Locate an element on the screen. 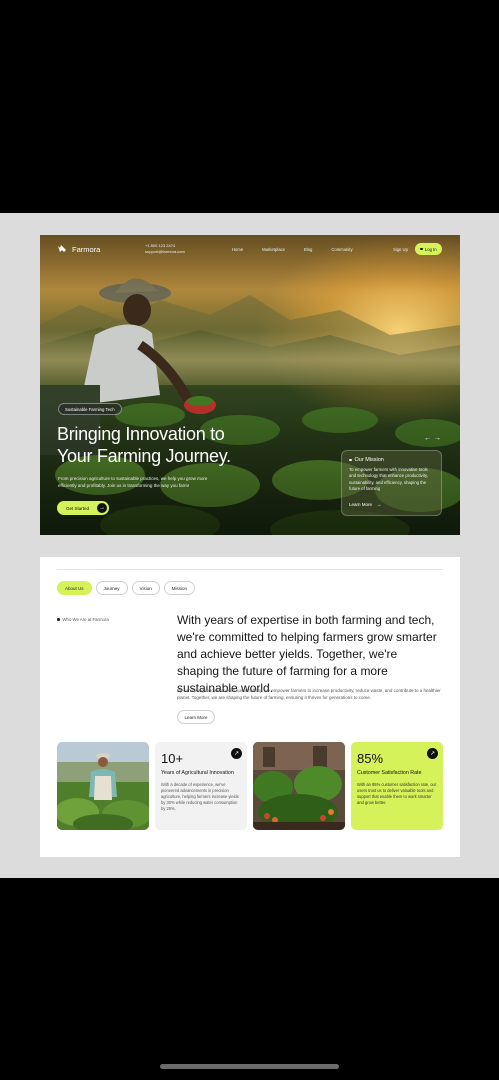  brand-logo: Farmora is located at coordinates (78, 249).